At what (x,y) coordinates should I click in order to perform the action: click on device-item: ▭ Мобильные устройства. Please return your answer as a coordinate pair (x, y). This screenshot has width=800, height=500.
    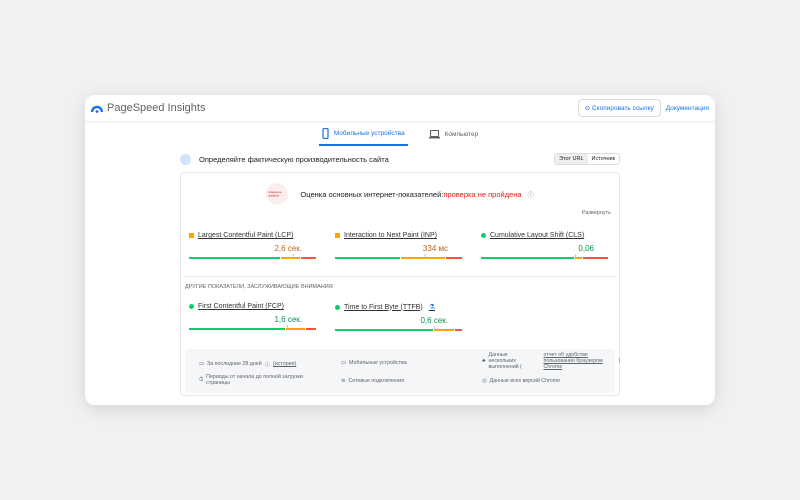
    Looking at the image, I should click on (374, 363).